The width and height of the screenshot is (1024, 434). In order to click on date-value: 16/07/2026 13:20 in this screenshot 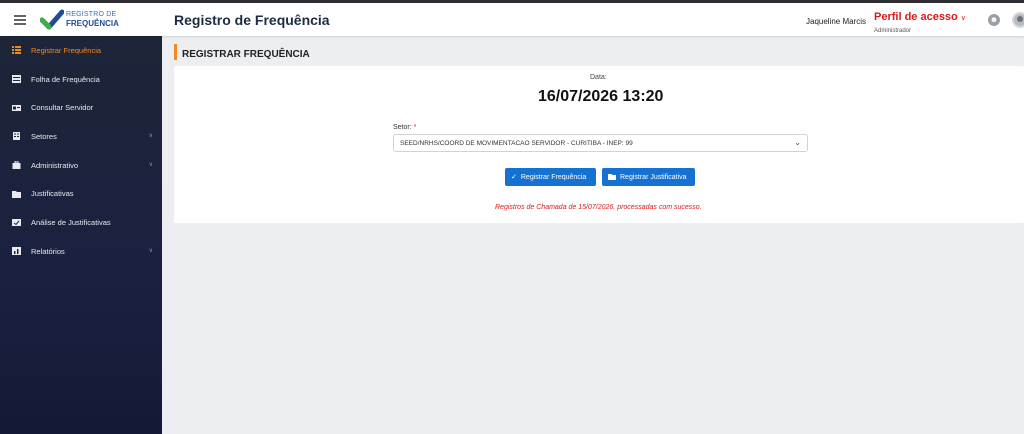, I will do `click(601, 96)`.